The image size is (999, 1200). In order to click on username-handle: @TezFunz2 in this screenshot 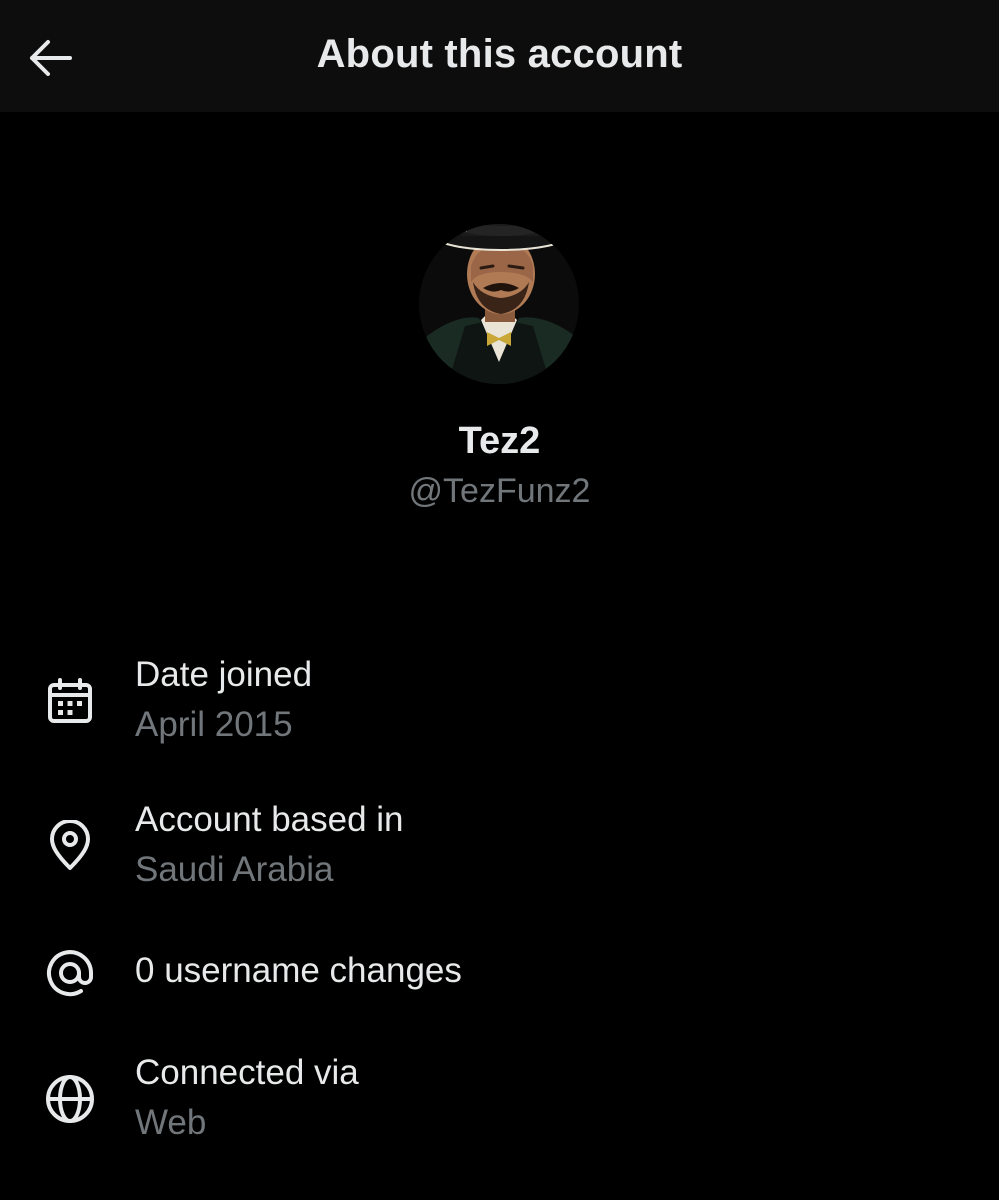, I will do `click(499, 491)`.